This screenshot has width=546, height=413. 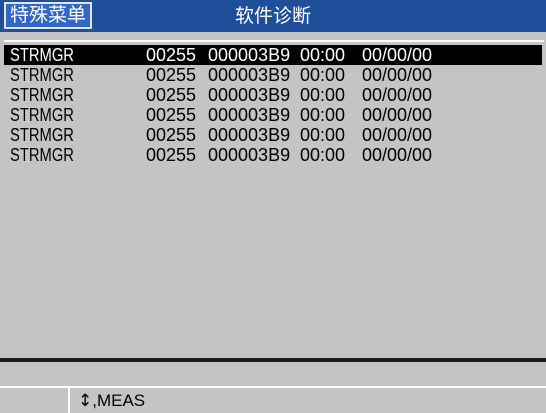 I want to click on special-menu-tab: 特殊菜单, so click(x=48, y=15).